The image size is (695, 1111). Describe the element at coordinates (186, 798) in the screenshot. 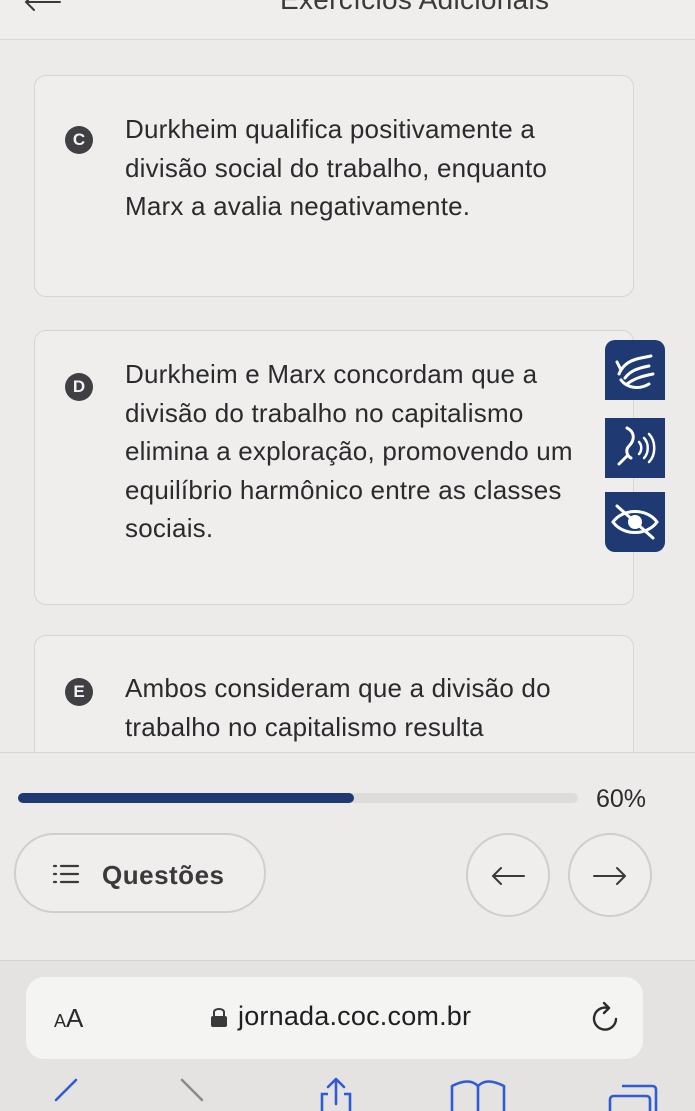

I see `progress-bar-fill` at that location.